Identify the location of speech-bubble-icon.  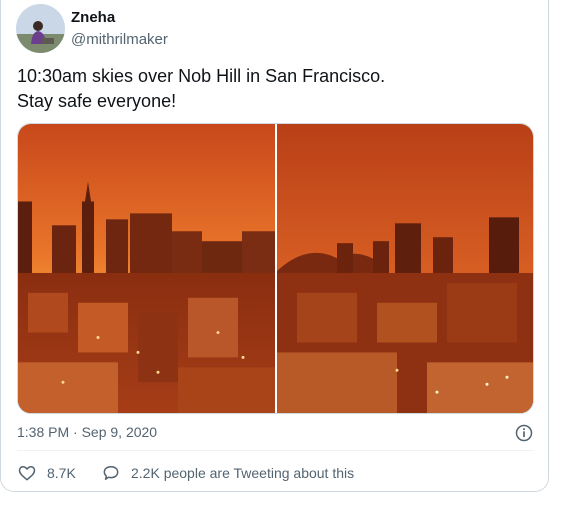
(111, 473).